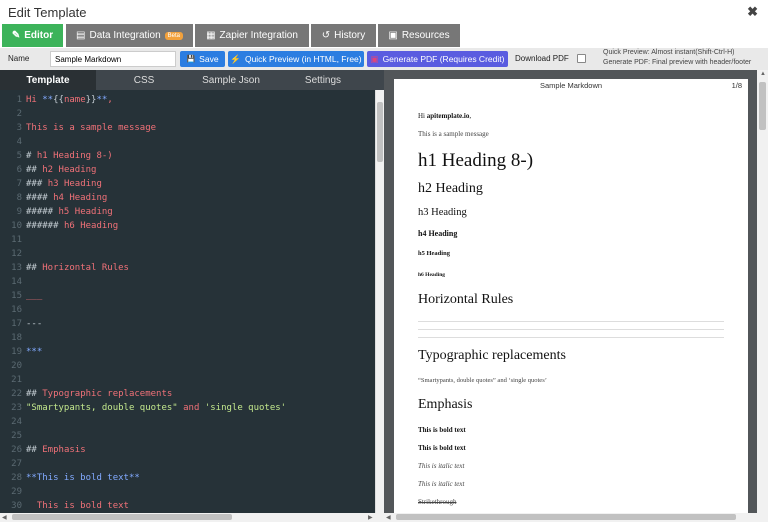 Image resolution: width=768 pixels, height=527 pixels. I want to click on code-line: 20, so click(187, 366).